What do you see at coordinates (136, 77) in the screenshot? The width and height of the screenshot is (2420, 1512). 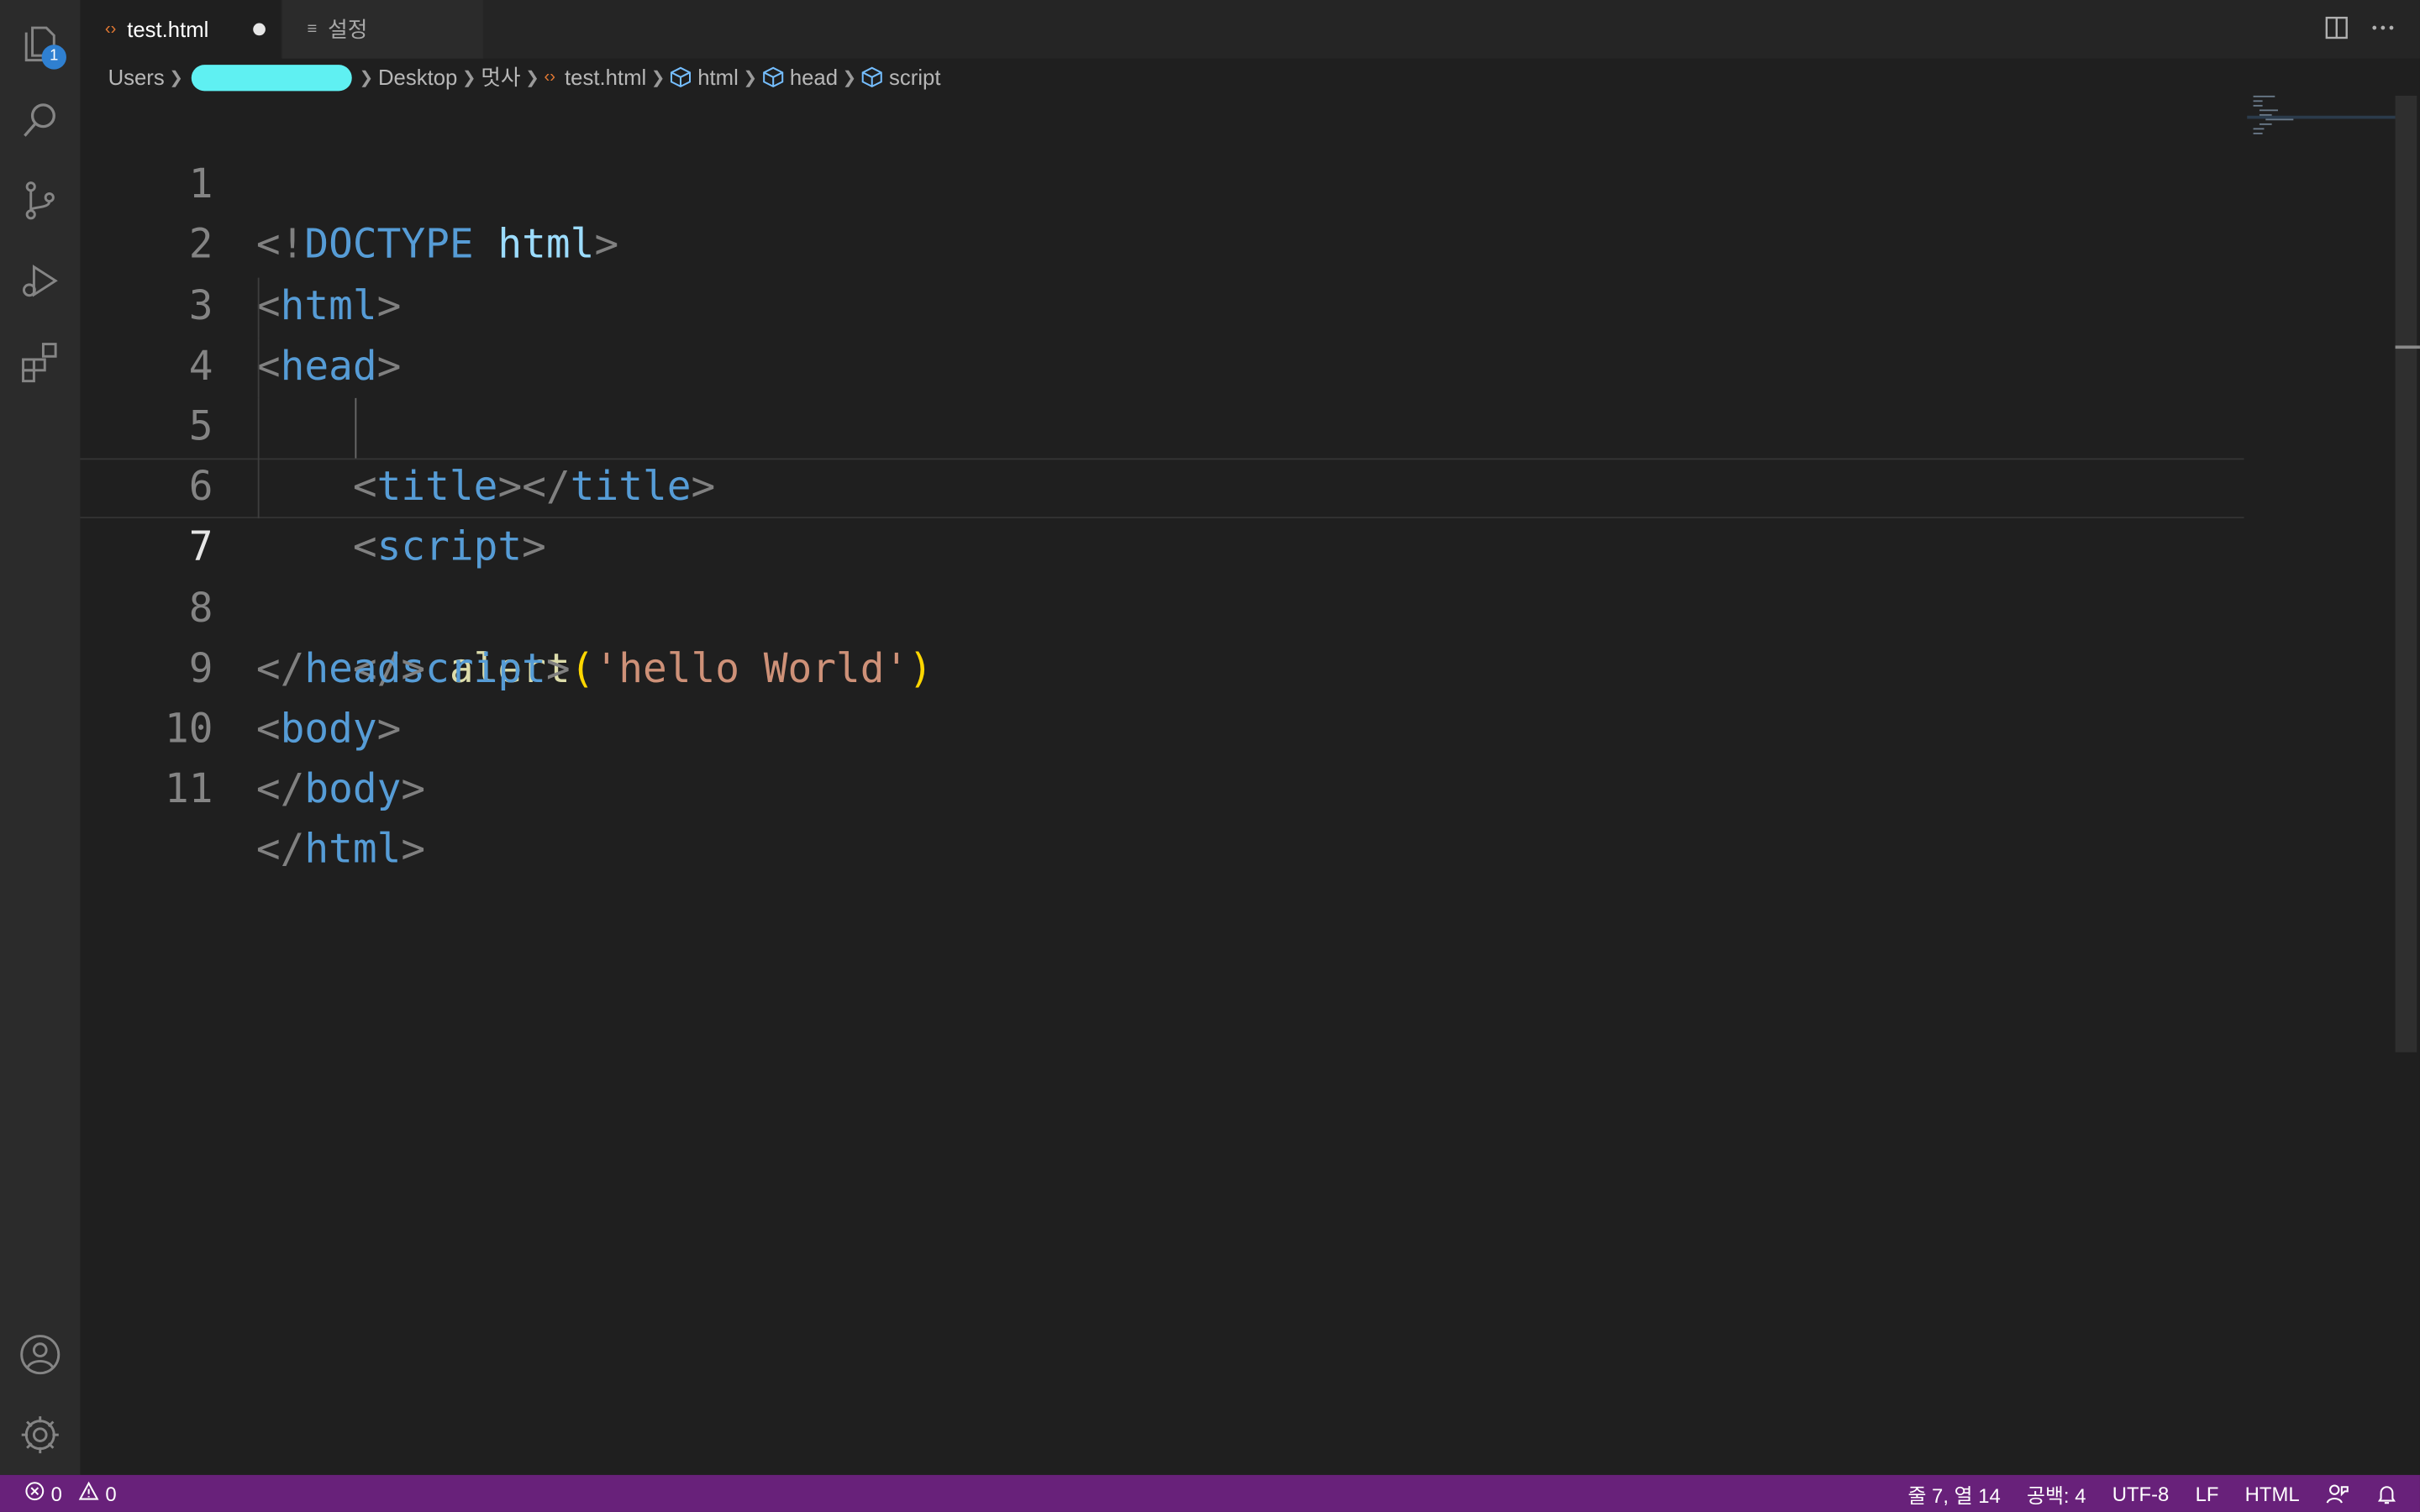 I see `breadcrumb-users: Users` at bounding box center [136, 77].